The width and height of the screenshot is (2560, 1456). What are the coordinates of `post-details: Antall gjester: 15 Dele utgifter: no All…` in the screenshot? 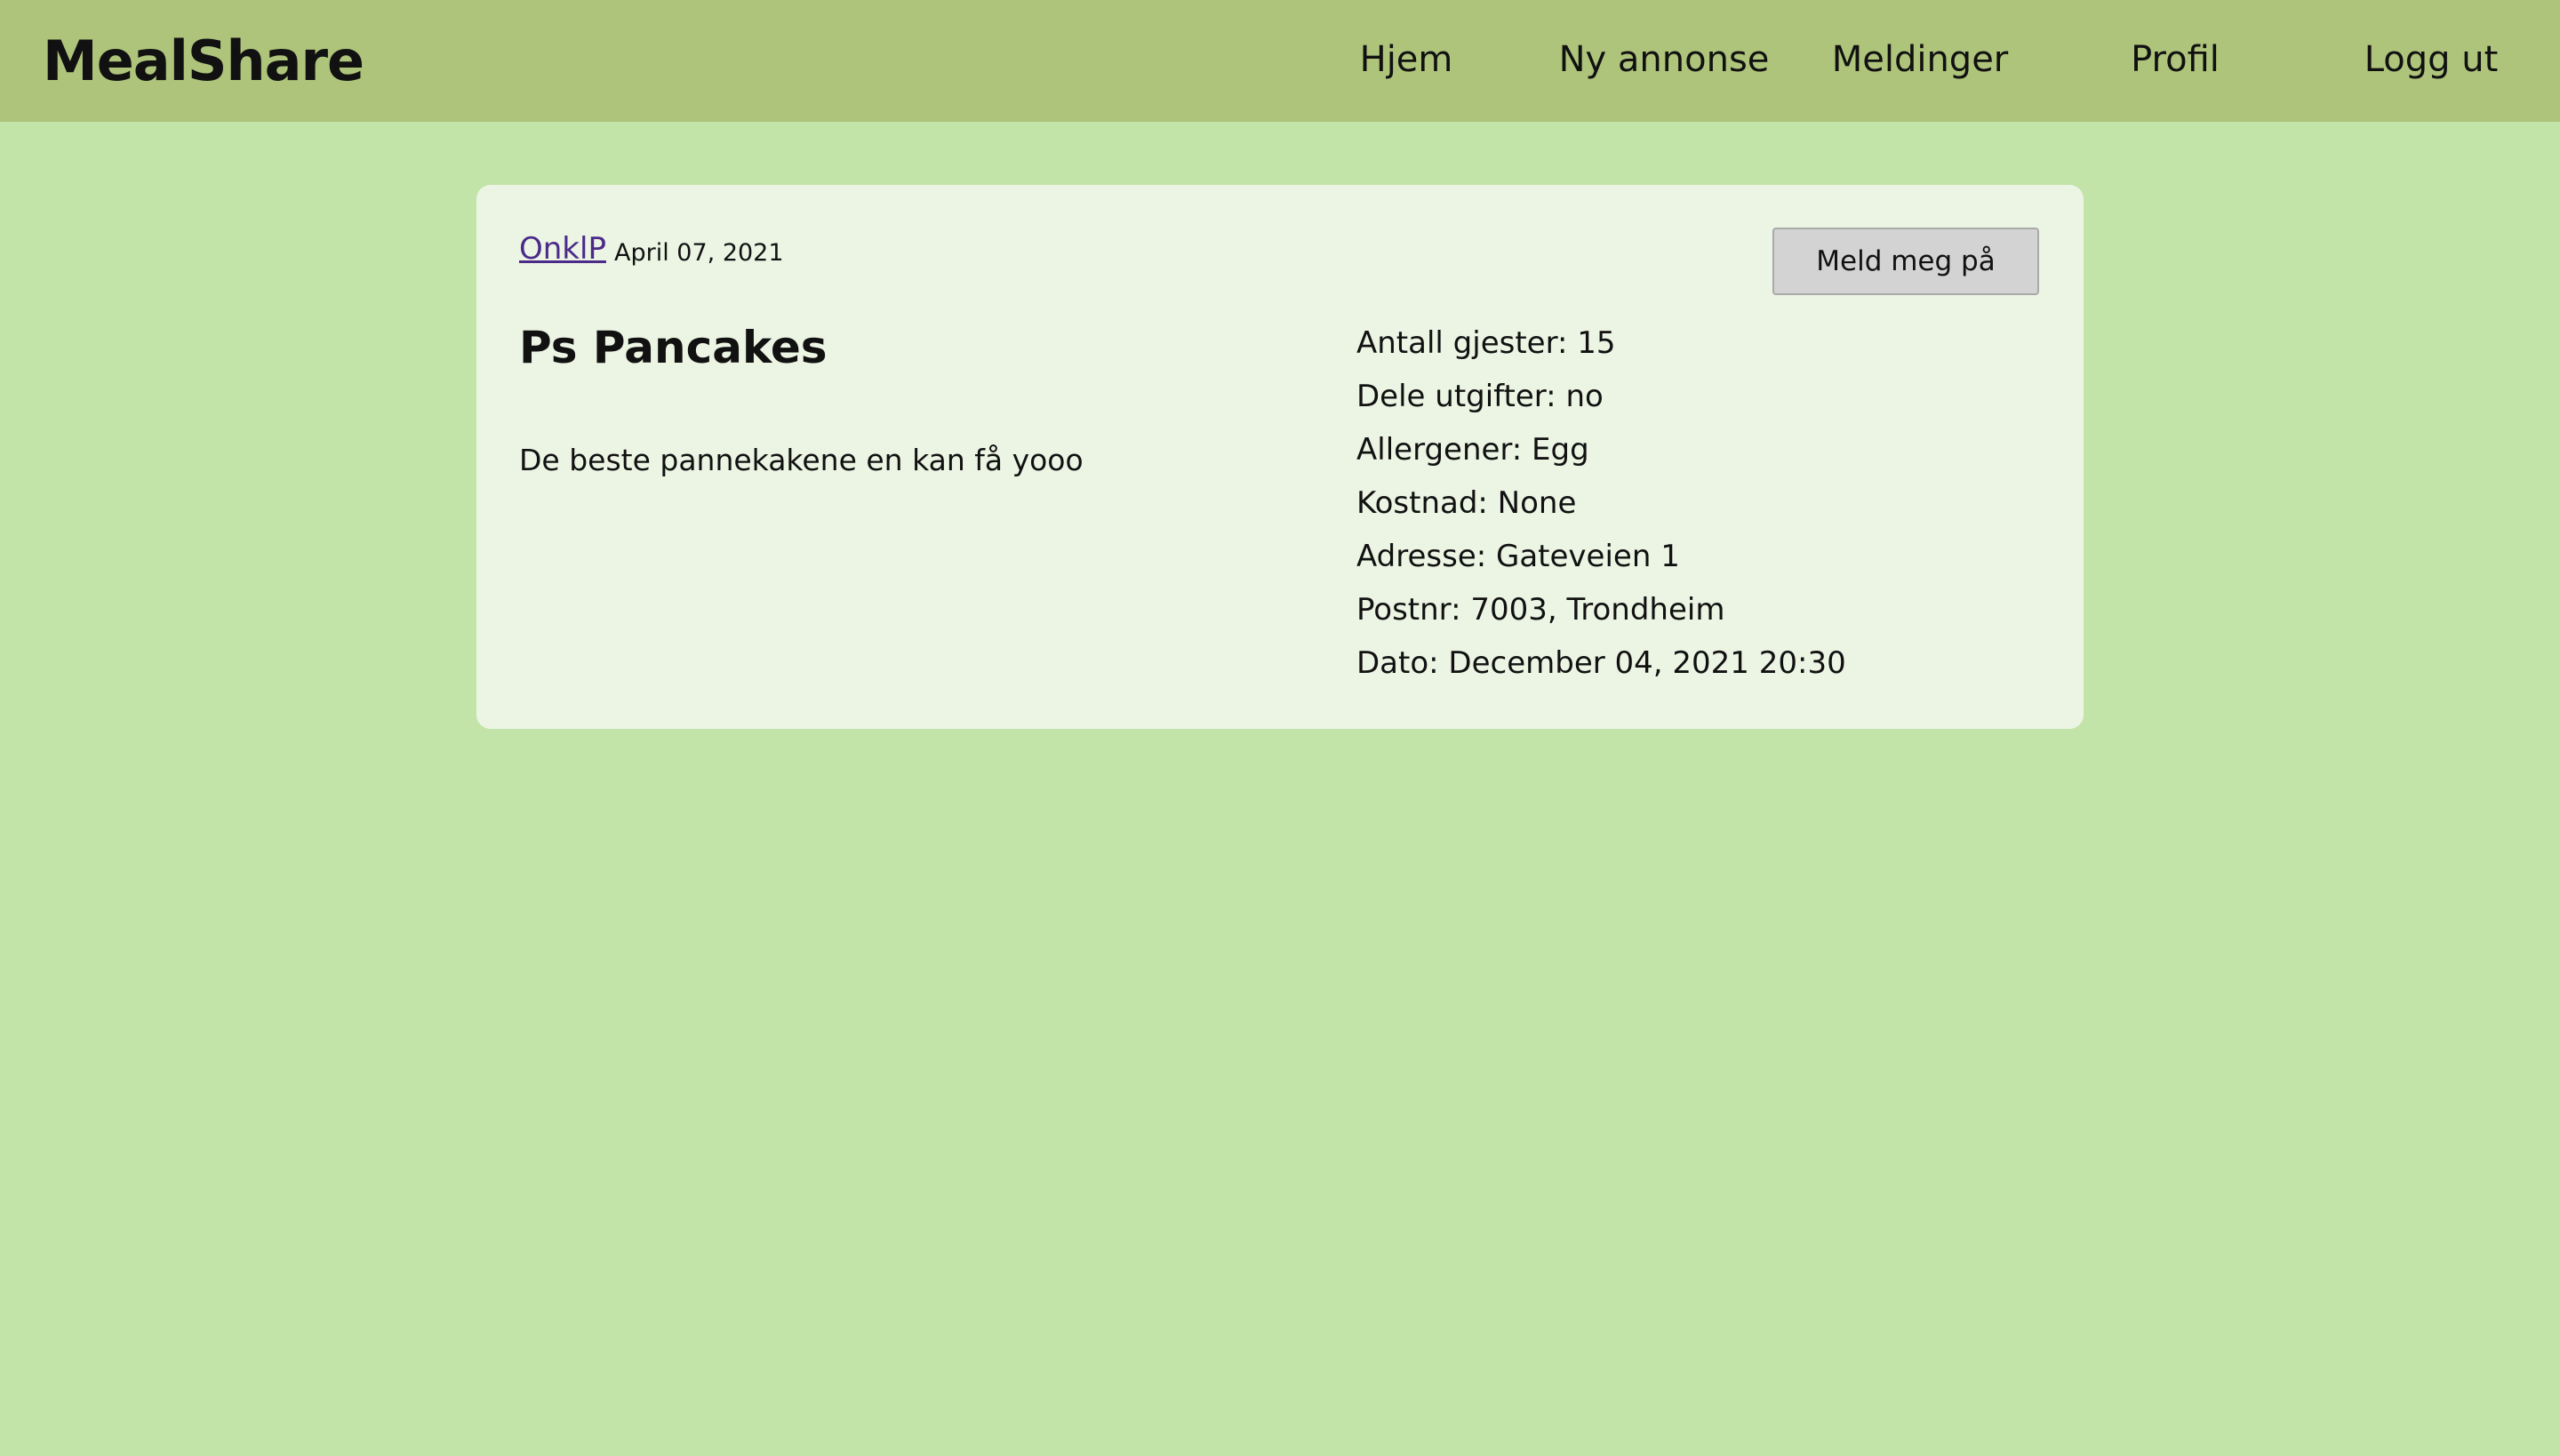 It's located at (1601, 503).